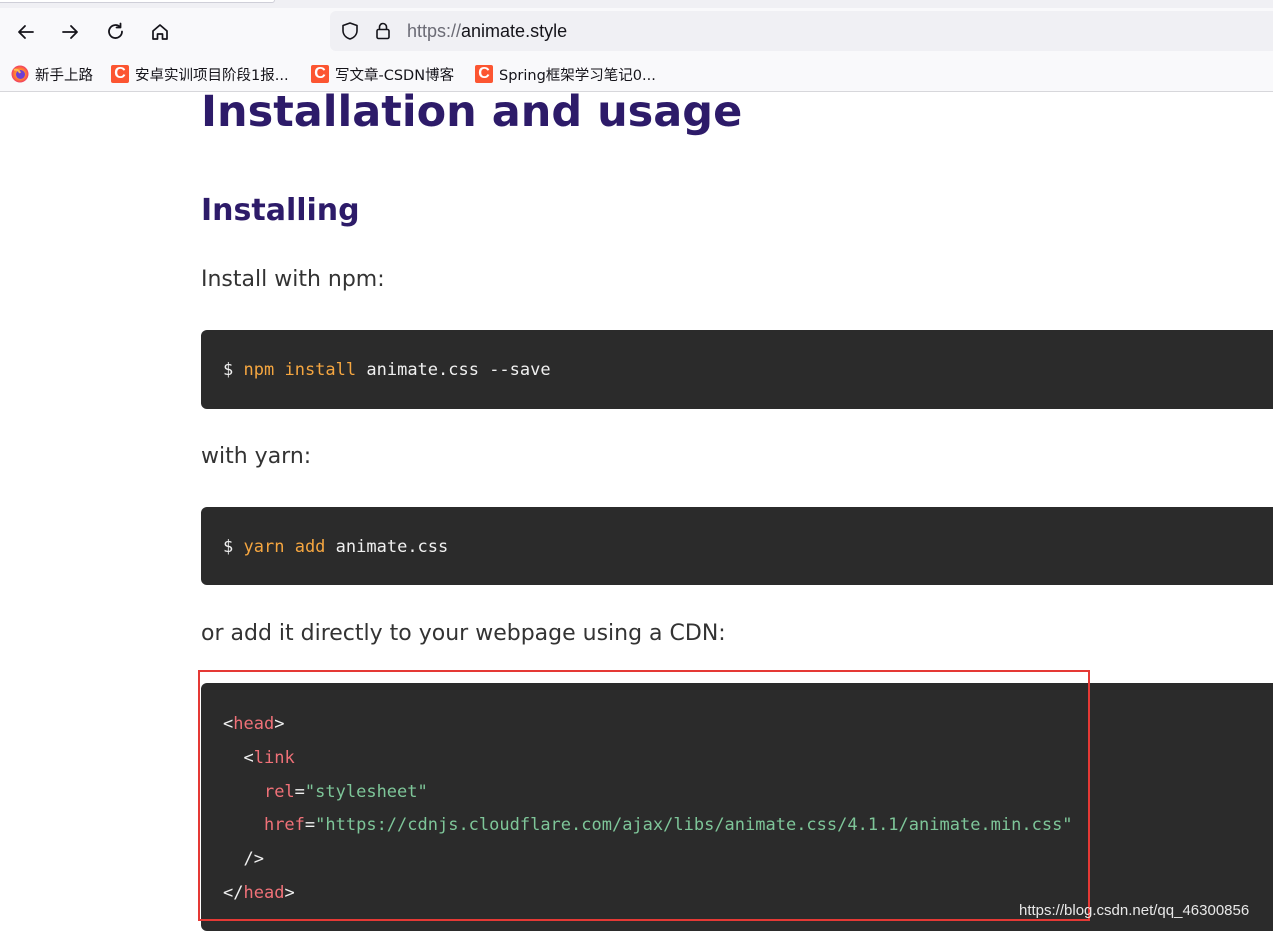  What do you see at coordinates (434, 31) in the screenshot?
I see `url-protocol: https://` at bounding box center [434, 31].